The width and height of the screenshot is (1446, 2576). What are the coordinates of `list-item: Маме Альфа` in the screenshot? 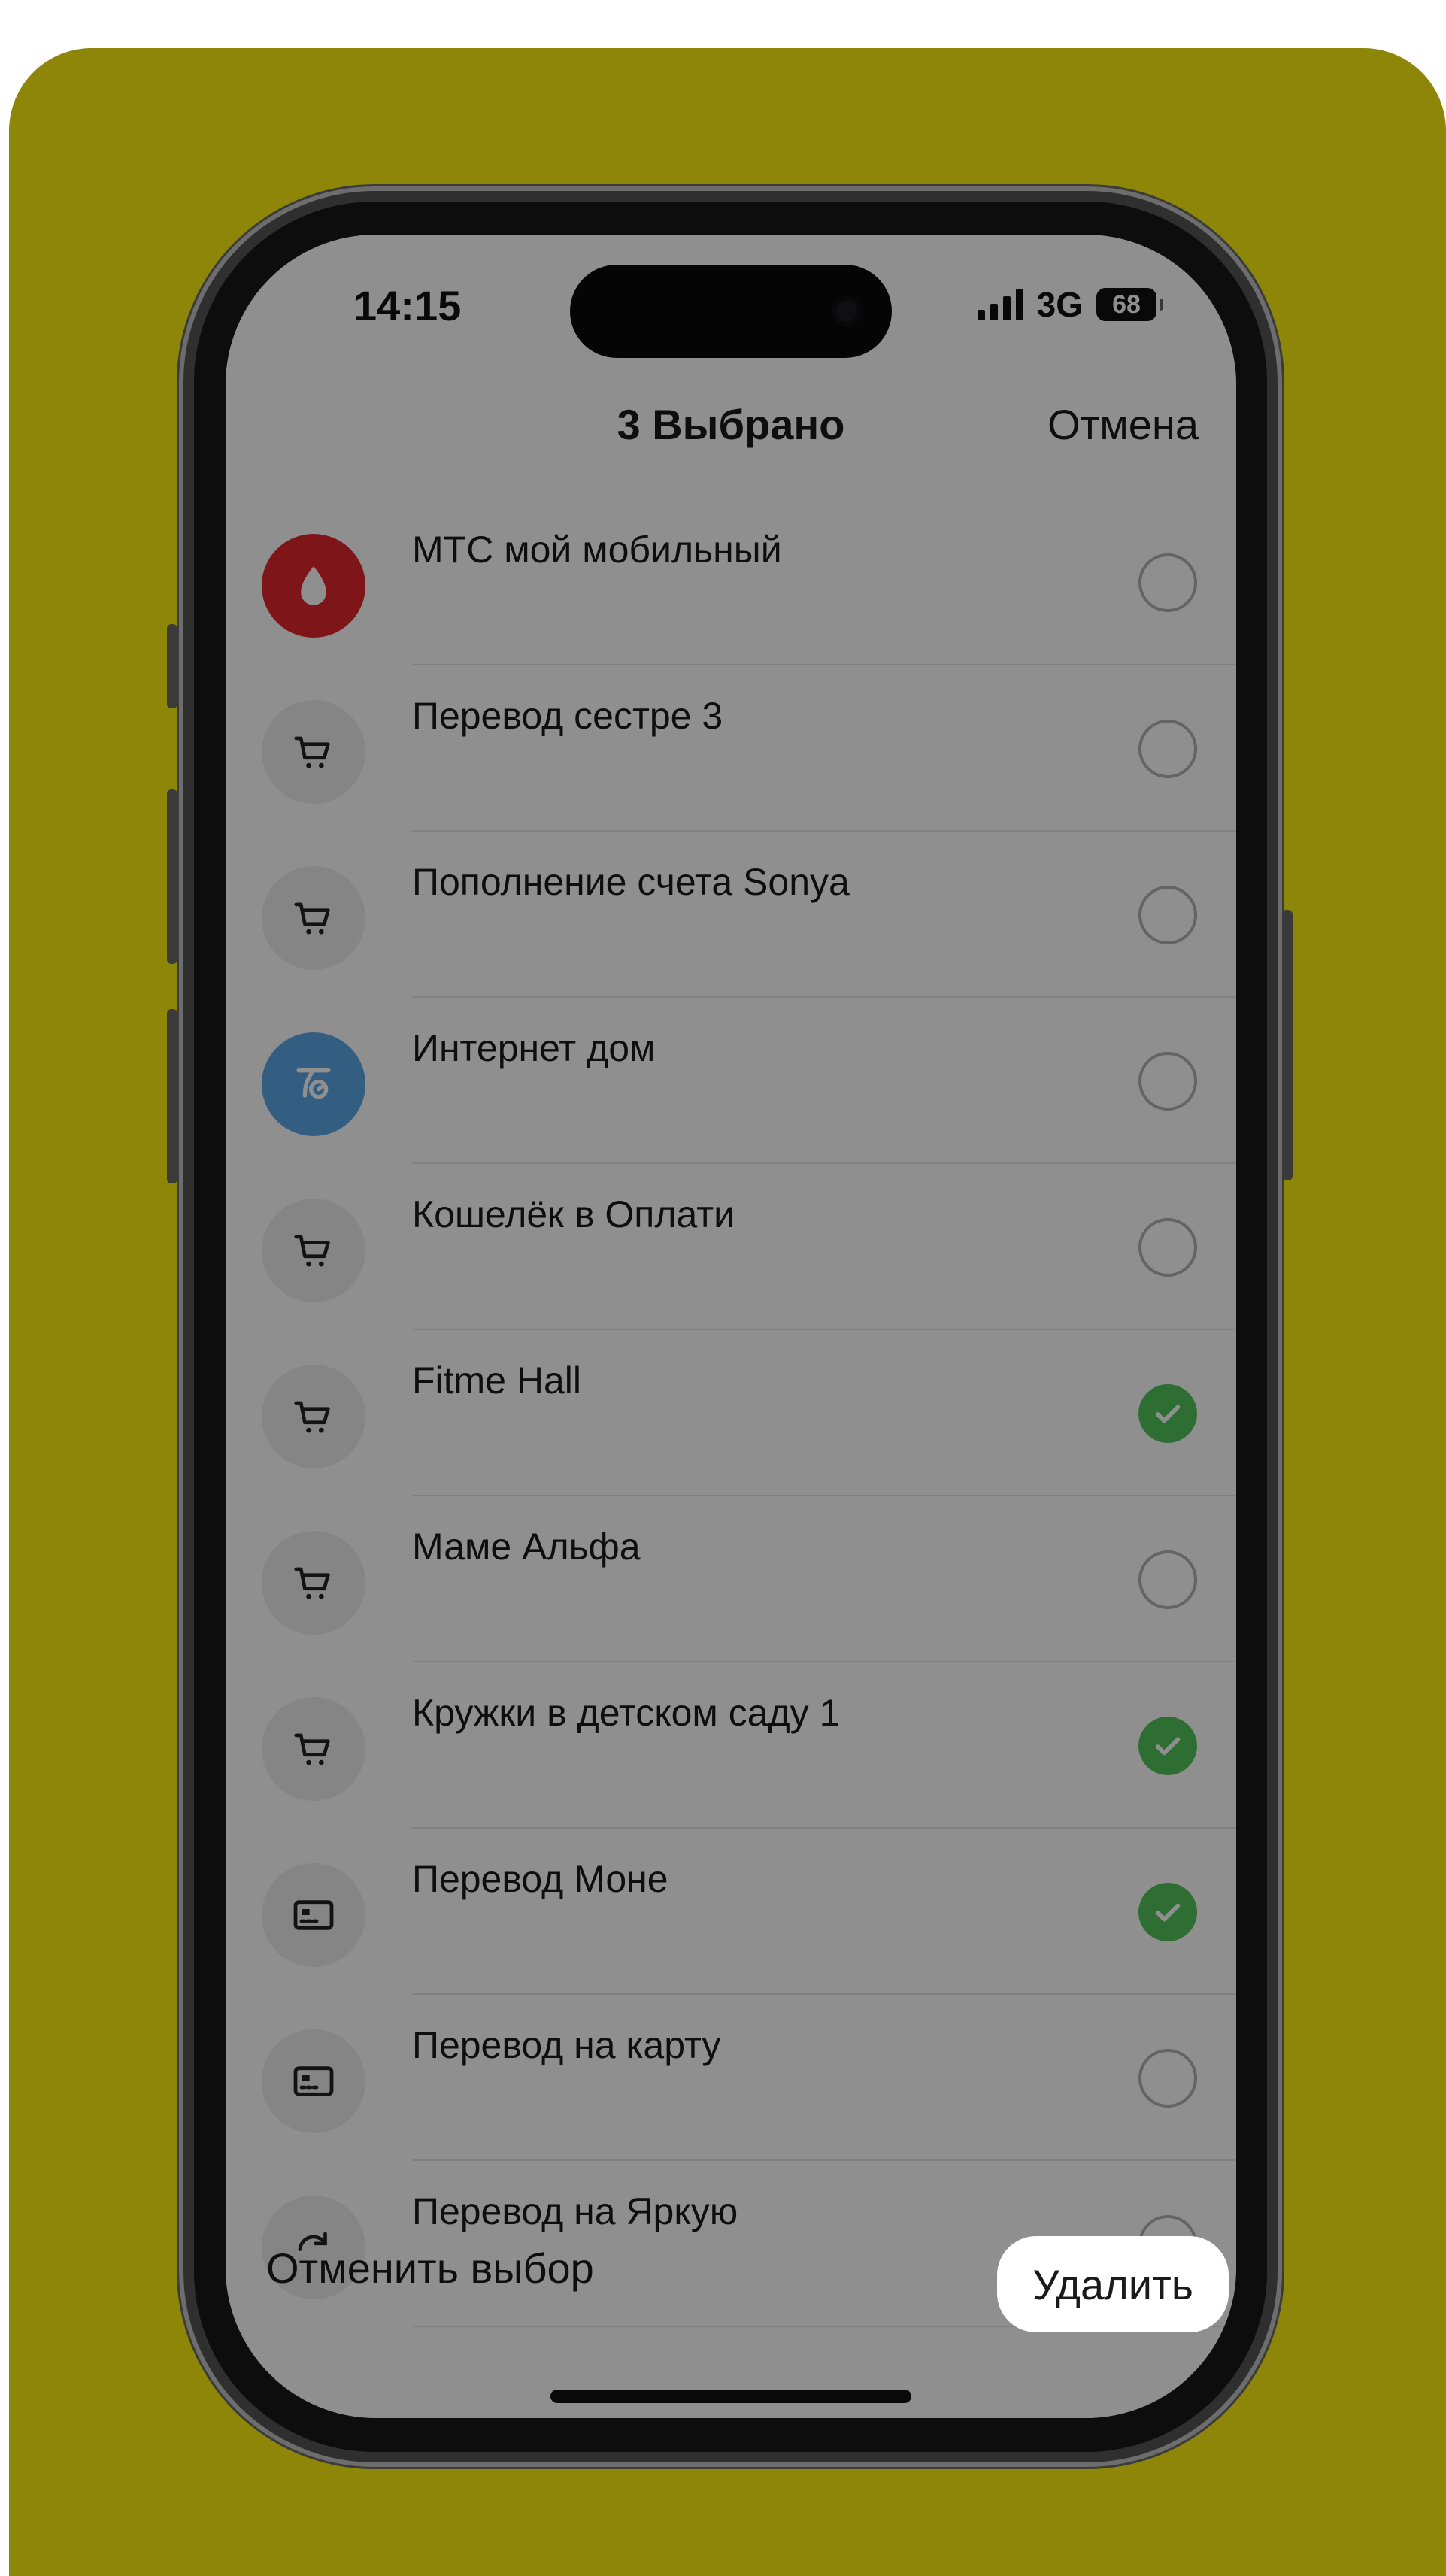 It's located at (731, 1579).